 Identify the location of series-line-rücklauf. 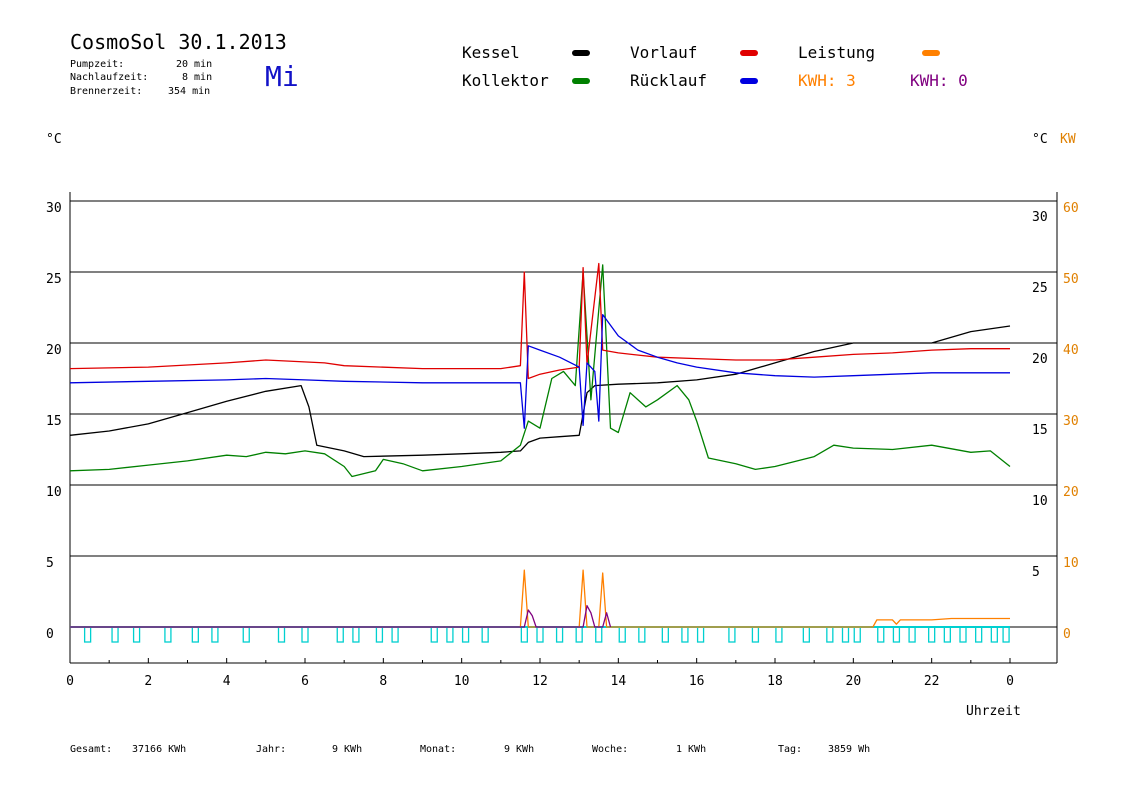
(539, 371).